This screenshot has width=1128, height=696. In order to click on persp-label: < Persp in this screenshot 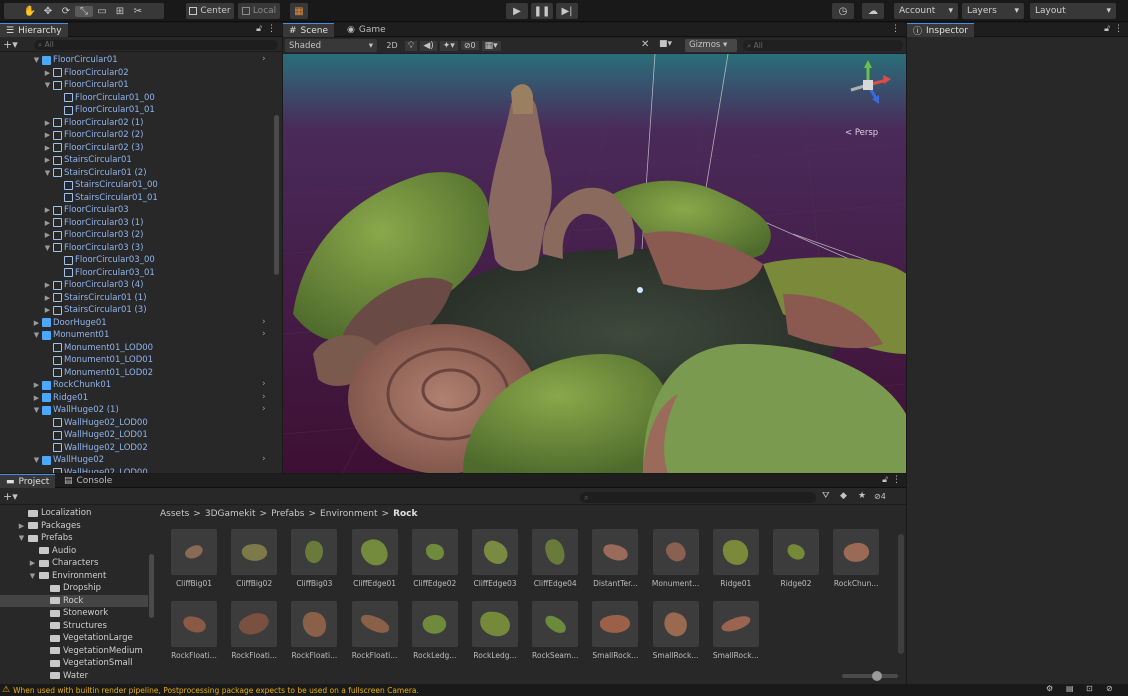, I will do `click(861, 133)`.